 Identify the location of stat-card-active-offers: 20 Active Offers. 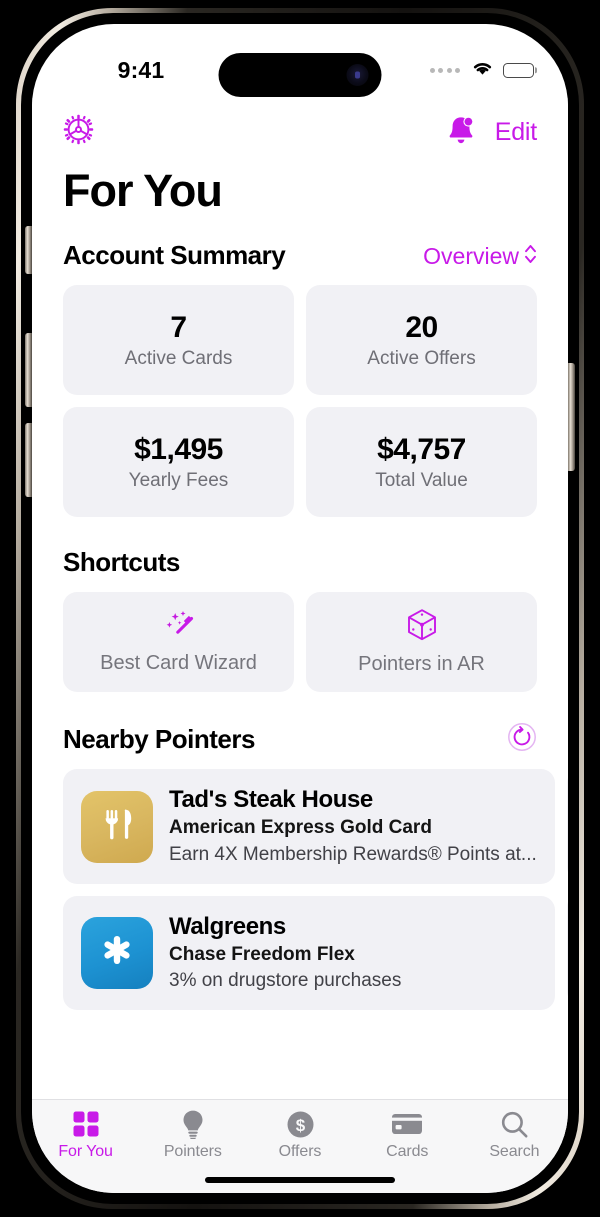
(421, 340).